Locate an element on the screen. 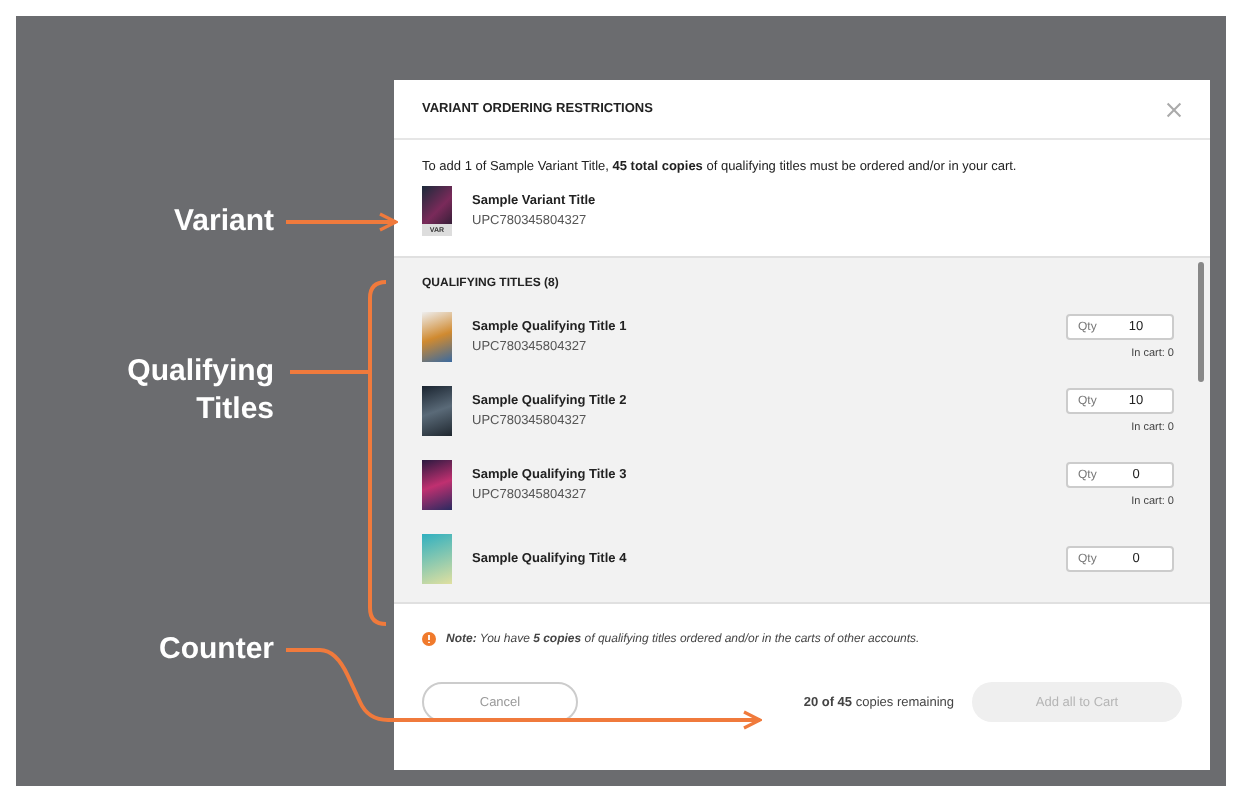 The height and width of the screenshot is (802, 1242). callout-label: Counter is located at coordinates (216, 649).